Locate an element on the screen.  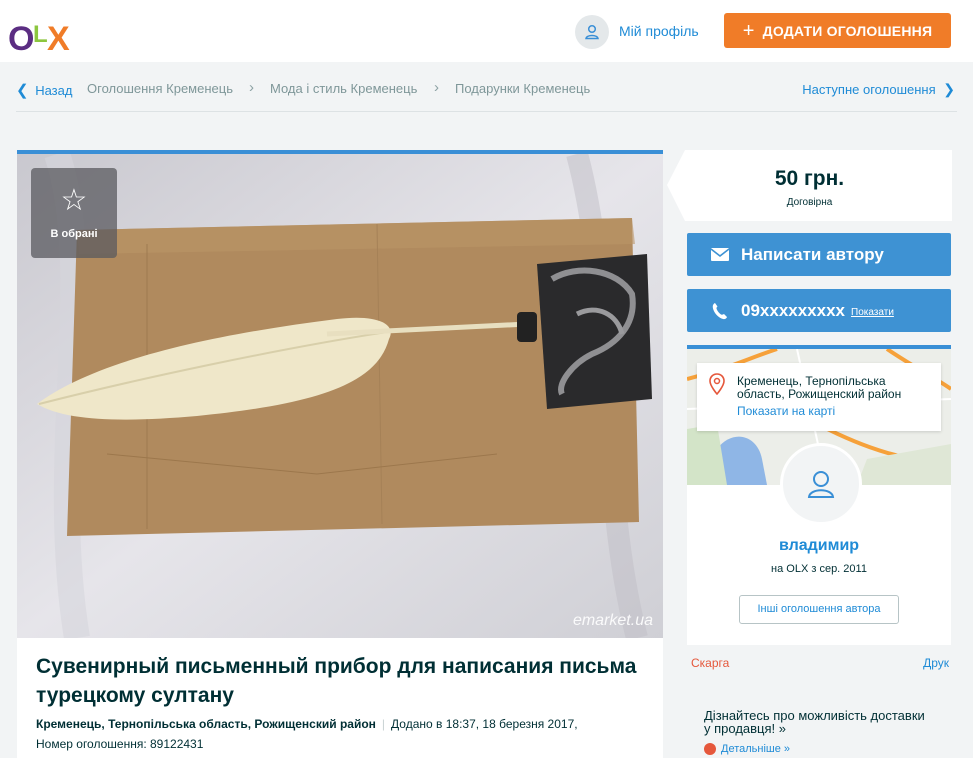
add-to-favorites-button: ☆ В обрані is located at coordinates (74, 213).